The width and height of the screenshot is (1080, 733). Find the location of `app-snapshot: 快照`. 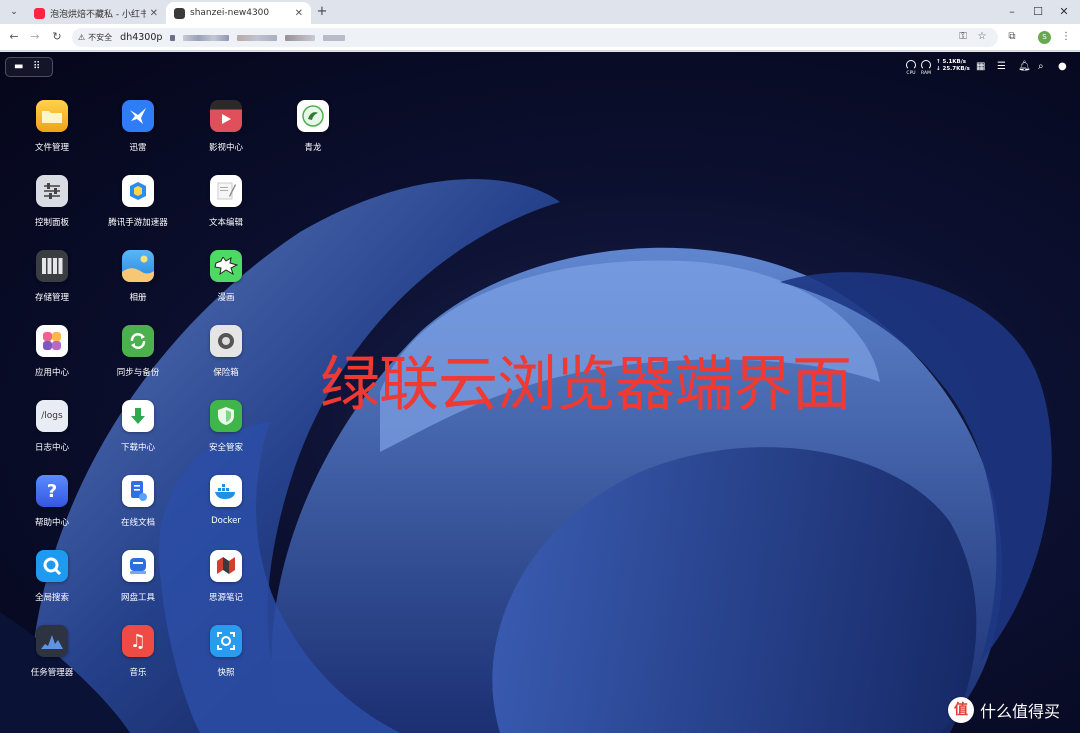

app-snapshot: 快照 is located at coordinates (226, 651).